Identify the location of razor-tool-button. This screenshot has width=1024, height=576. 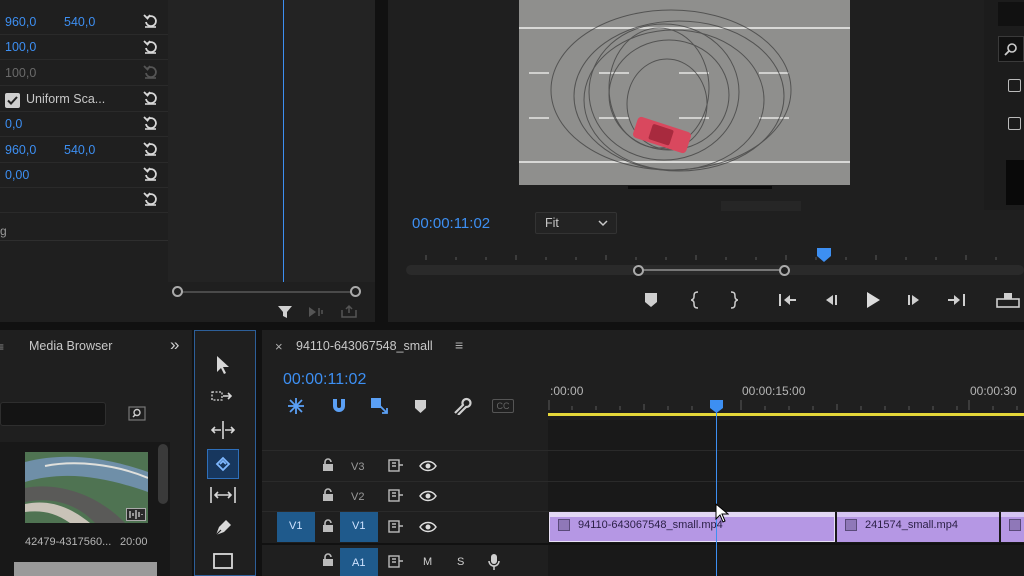
(223, 464).